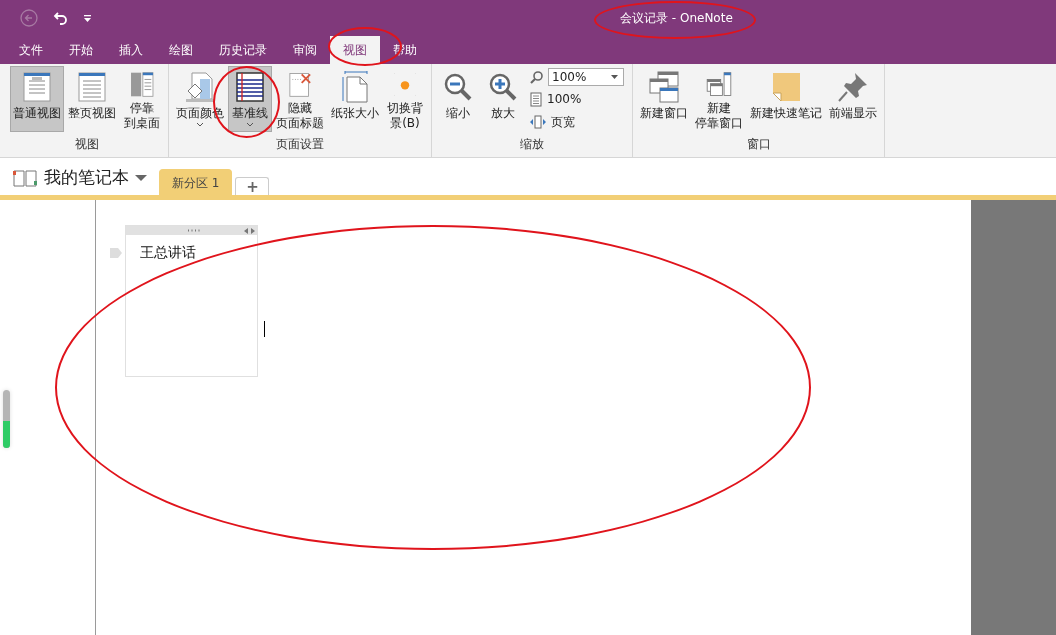 Image resolution: width=1056 pixels, height=635 pixels. Describe the element at coordinates (758, 144) in the screenshot. I see `group-label: 窗口` at that location.